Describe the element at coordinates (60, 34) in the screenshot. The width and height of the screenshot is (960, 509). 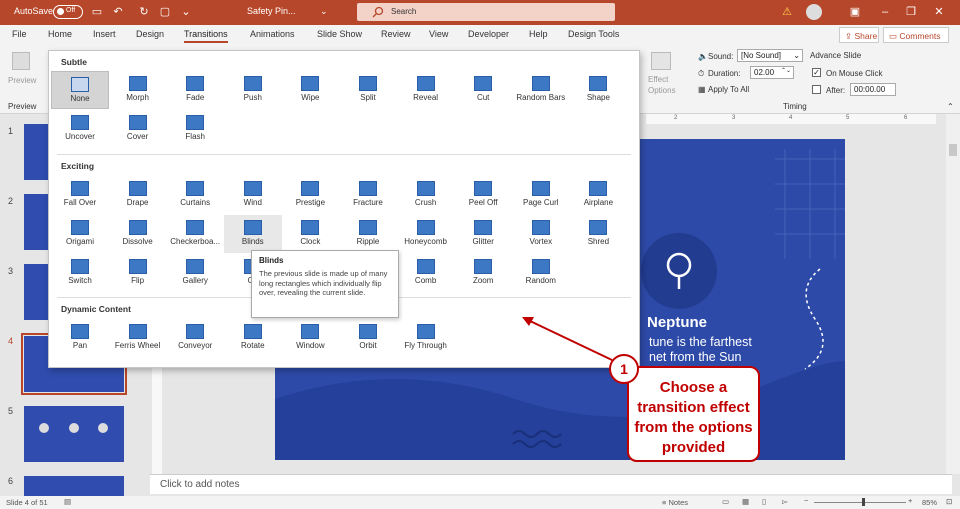
I see `tab-home: Home` at that location.